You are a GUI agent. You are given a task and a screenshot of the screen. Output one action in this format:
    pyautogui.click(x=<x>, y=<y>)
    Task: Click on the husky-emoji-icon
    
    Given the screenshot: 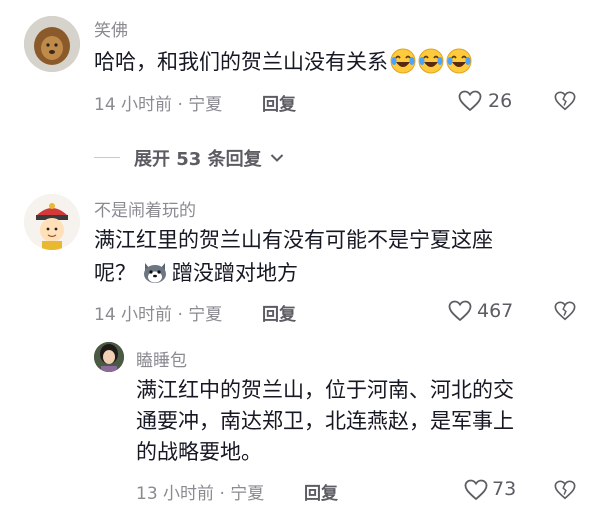 What is the action you would take?
    pyautogui.click(x=155, y=273)
    